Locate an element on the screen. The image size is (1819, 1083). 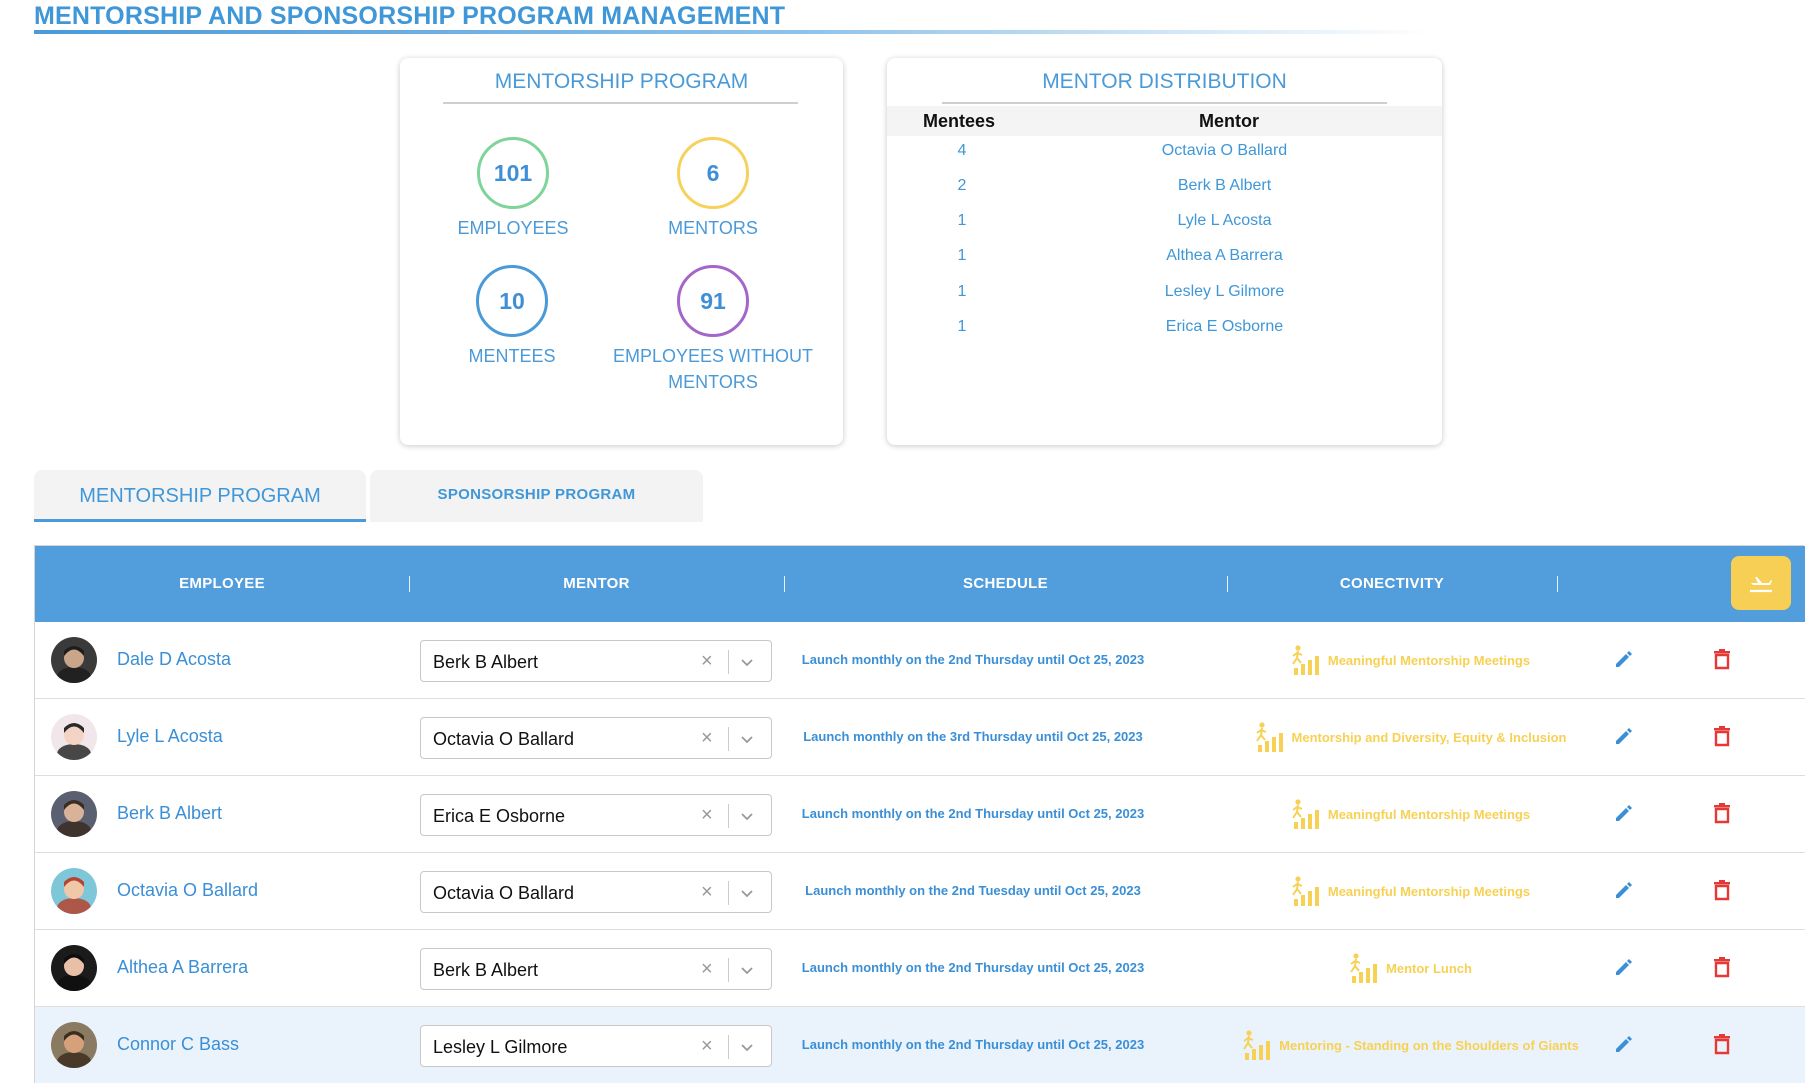
stat-mentees: 10 MENTEES is located at coordinates (512, 317).